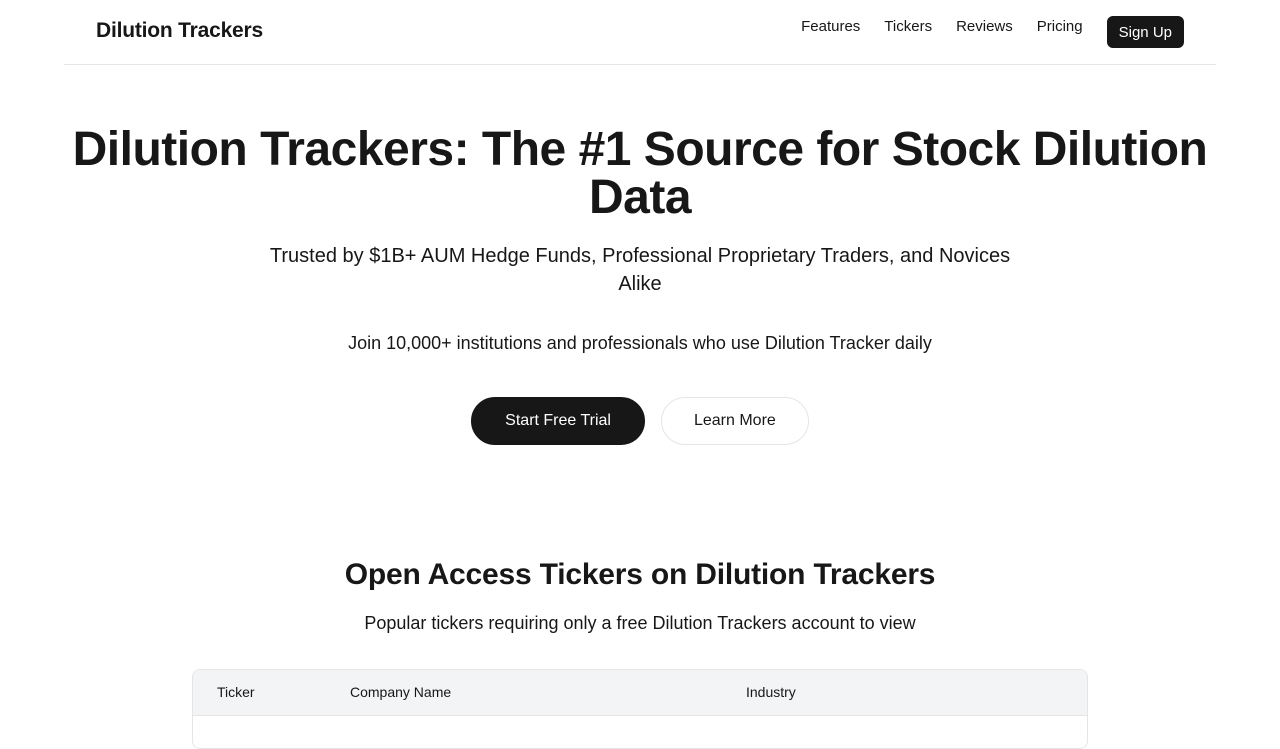 The width and height of the screenshot is (1280, 749). What do you see at coordinates (558, 421) in the screenshot?
I see `start-free-trial-button: Start Free Trial` at bounding box center [558, 421].